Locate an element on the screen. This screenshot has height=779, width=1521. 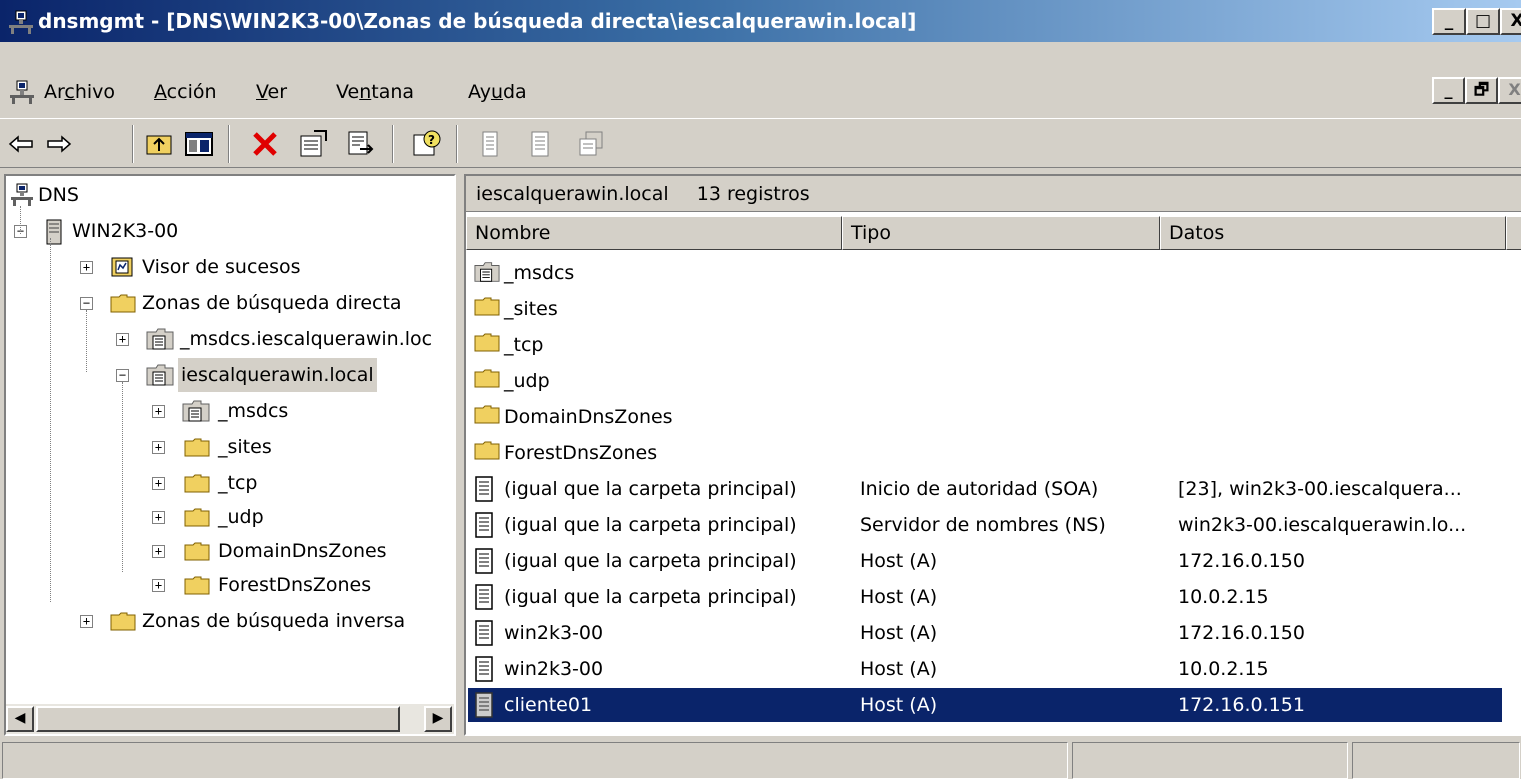
export-list-icon is located at coordinates (361, 144).